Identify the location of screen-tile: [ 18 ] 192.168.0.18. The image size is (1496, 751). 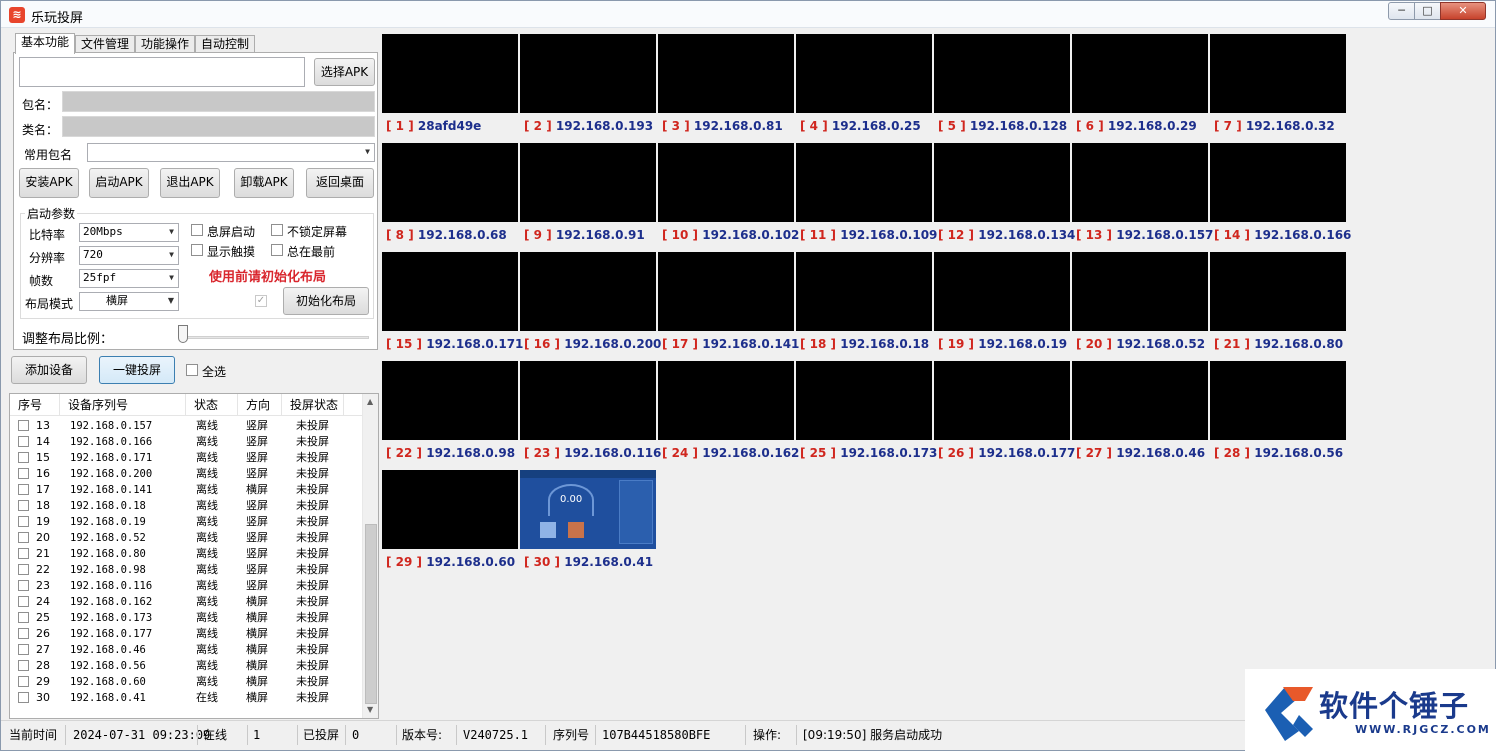
(864, 306).